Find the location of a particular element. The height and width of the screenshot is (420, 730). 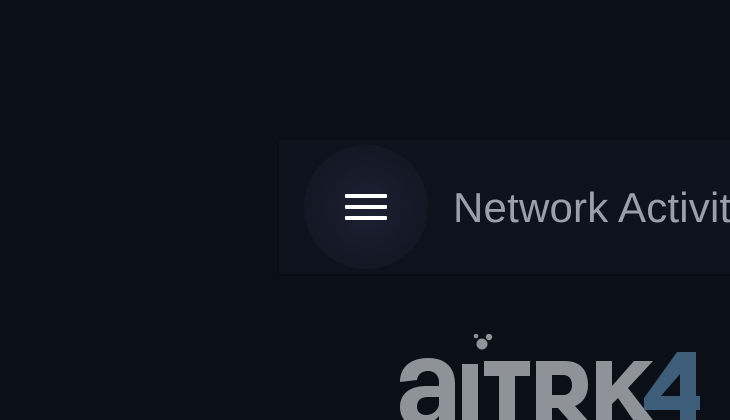

aitrk4-logo is located at coordinates (550, 377).